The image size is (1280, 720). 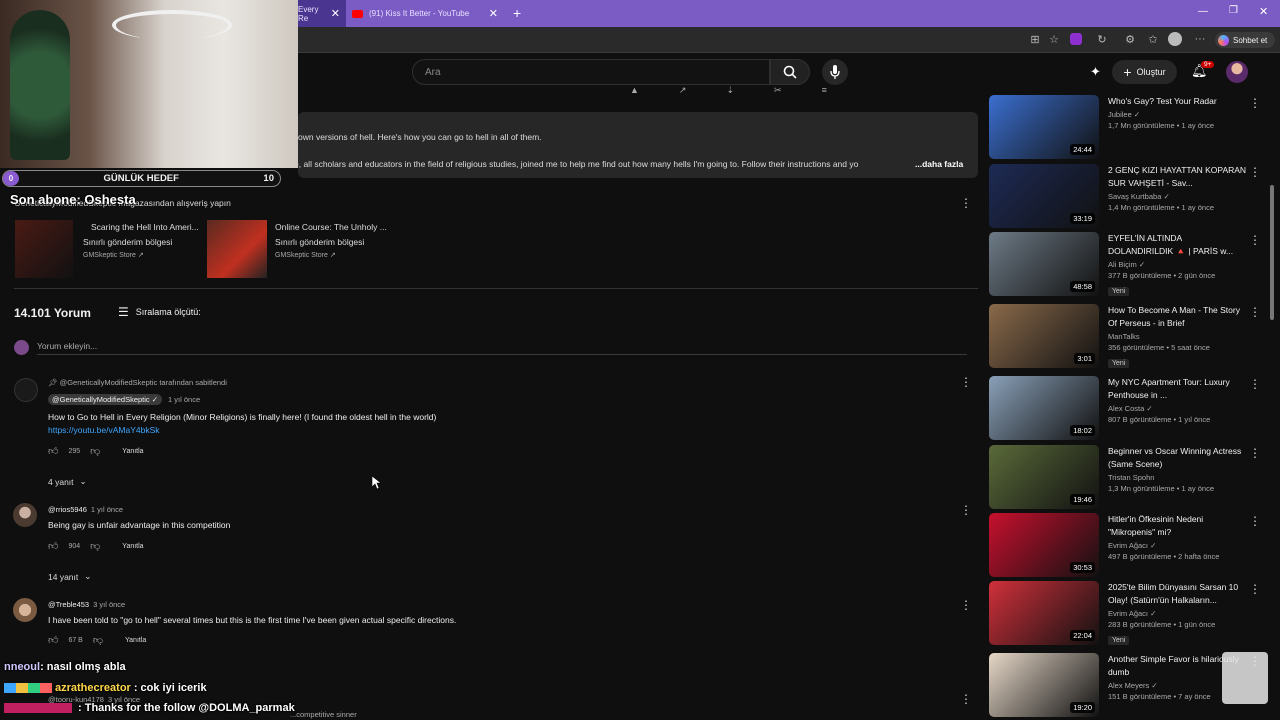 What do you see at coordinates (1178, 613) in the screenshot?
I see `channel-name: Evrim Ağacı ✓` at bounding box center [1178, 613].